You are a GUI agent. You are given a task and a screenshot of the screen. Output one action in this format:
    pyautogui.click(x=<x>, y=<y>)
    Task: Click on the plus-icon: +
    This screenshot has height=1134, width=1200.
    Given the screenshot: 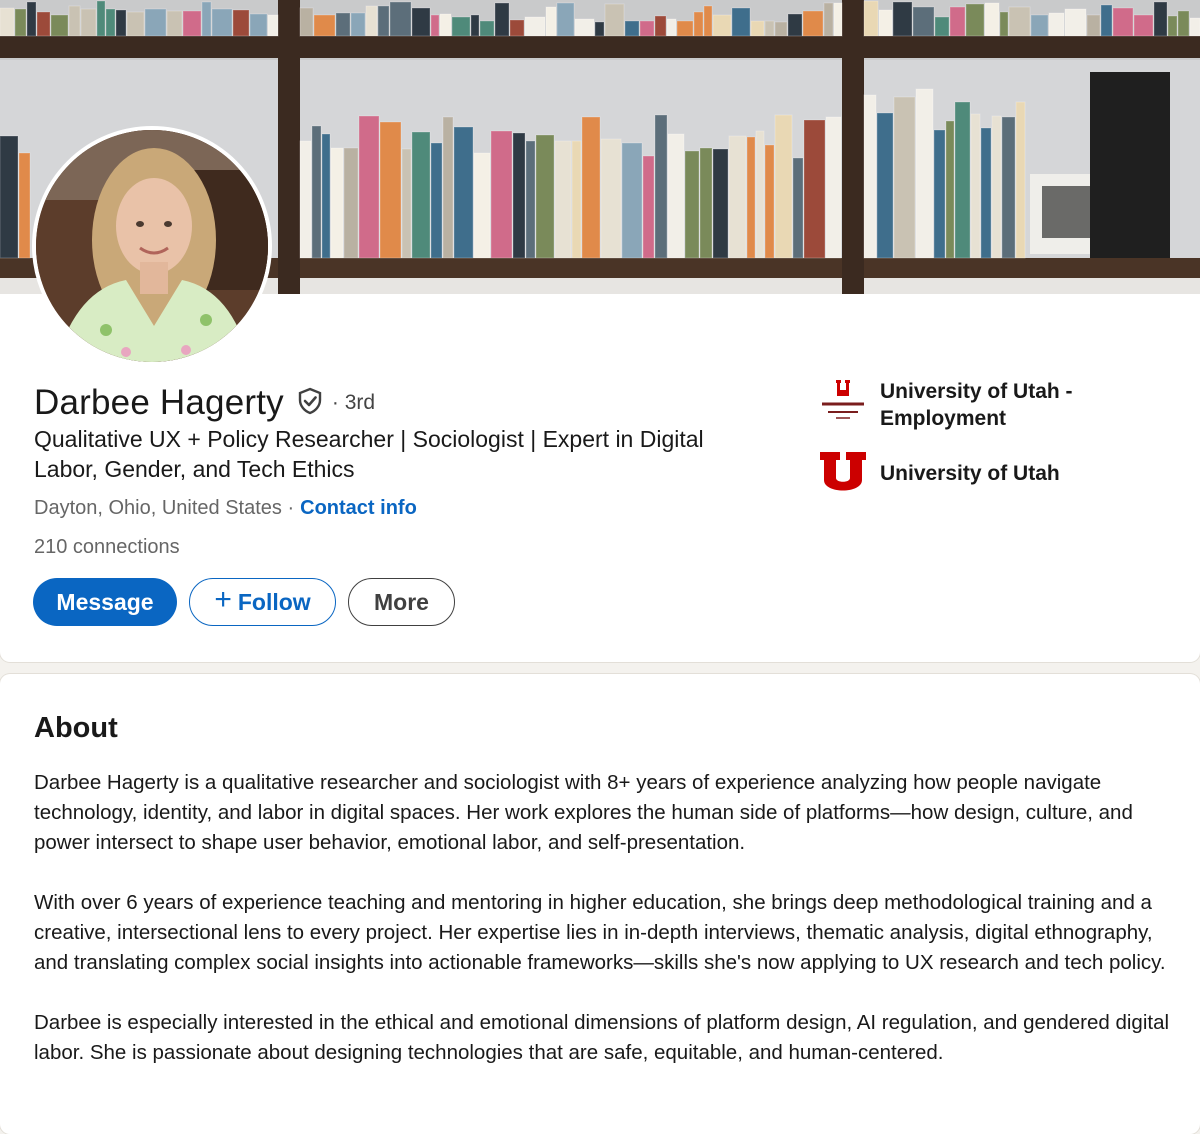 What is the action you would take?
    pyautogui.click(x=223, y=599)
    